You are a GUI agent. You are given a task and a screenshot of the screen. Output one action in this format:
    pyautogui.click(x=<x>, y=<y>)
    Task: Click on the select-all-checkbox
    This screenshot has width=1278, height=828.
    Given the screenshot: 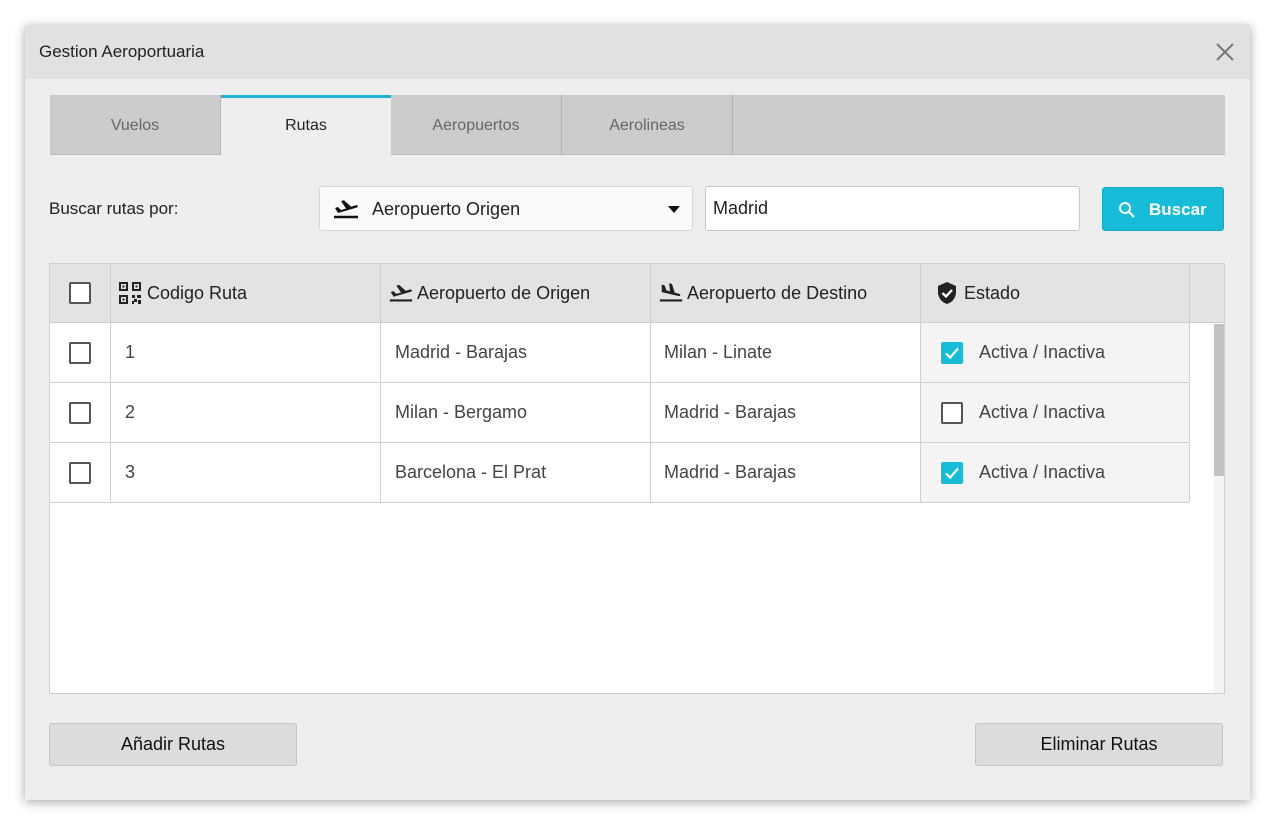 What is the action you would take?
    pyautogui.click(x=80, y=293)
    